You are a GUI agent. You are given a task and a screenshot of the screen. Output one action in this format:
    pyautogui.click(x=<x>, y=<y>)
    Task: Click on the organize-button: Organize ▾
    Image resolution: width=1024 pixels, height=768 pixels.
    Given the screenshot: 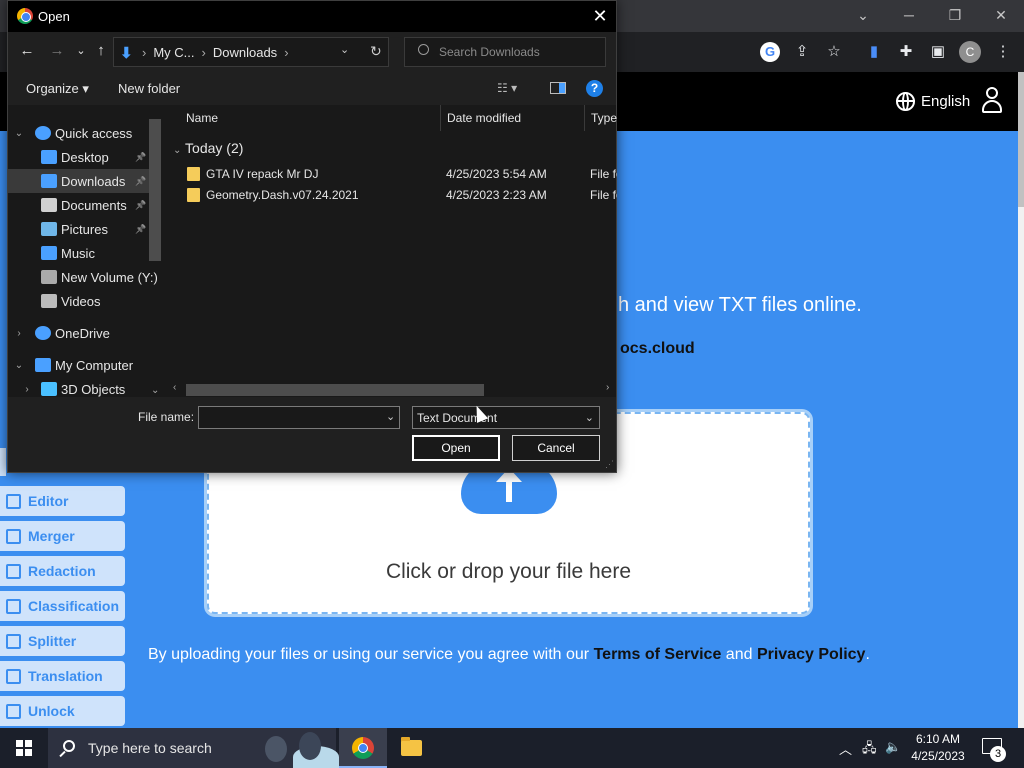 What is the action you would take?
    pyautogui.click(x=57, y=89)
    